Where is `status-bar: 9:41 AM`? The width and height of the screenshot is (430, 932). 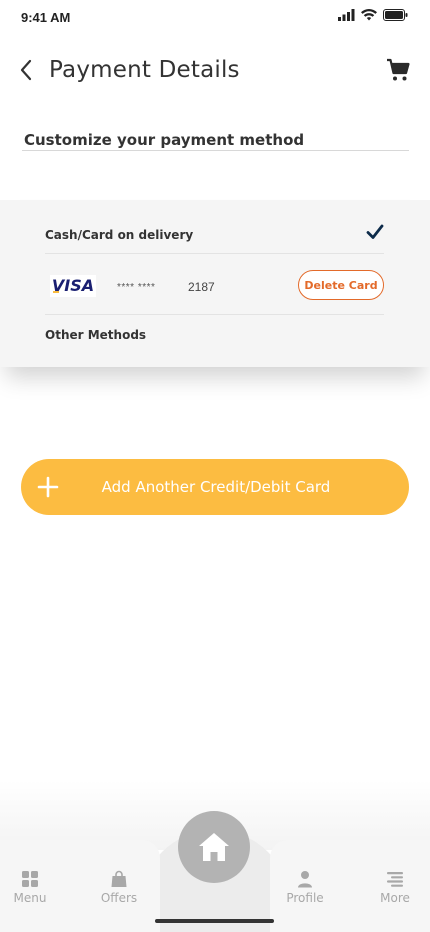
status-bar: 9:41 AM is located at coordinates (215, 18).